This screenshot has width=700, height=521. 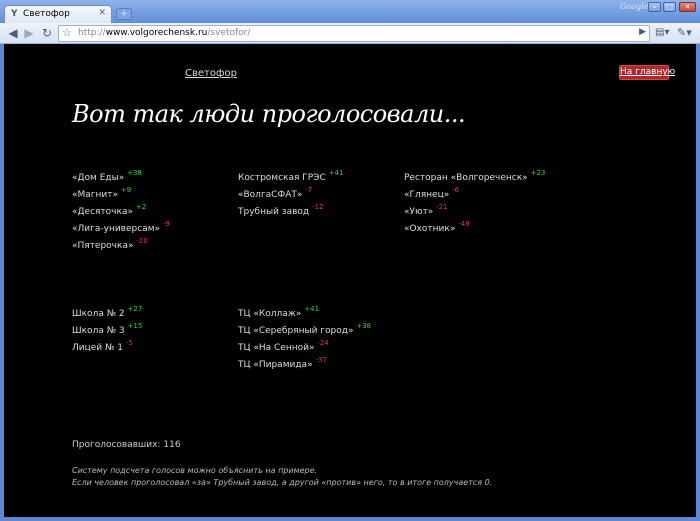 What do you see at coordinates (29, 33) in the screenshot?
I see `forward-arrow-icon: ▶` at bounding box center [29, 33].